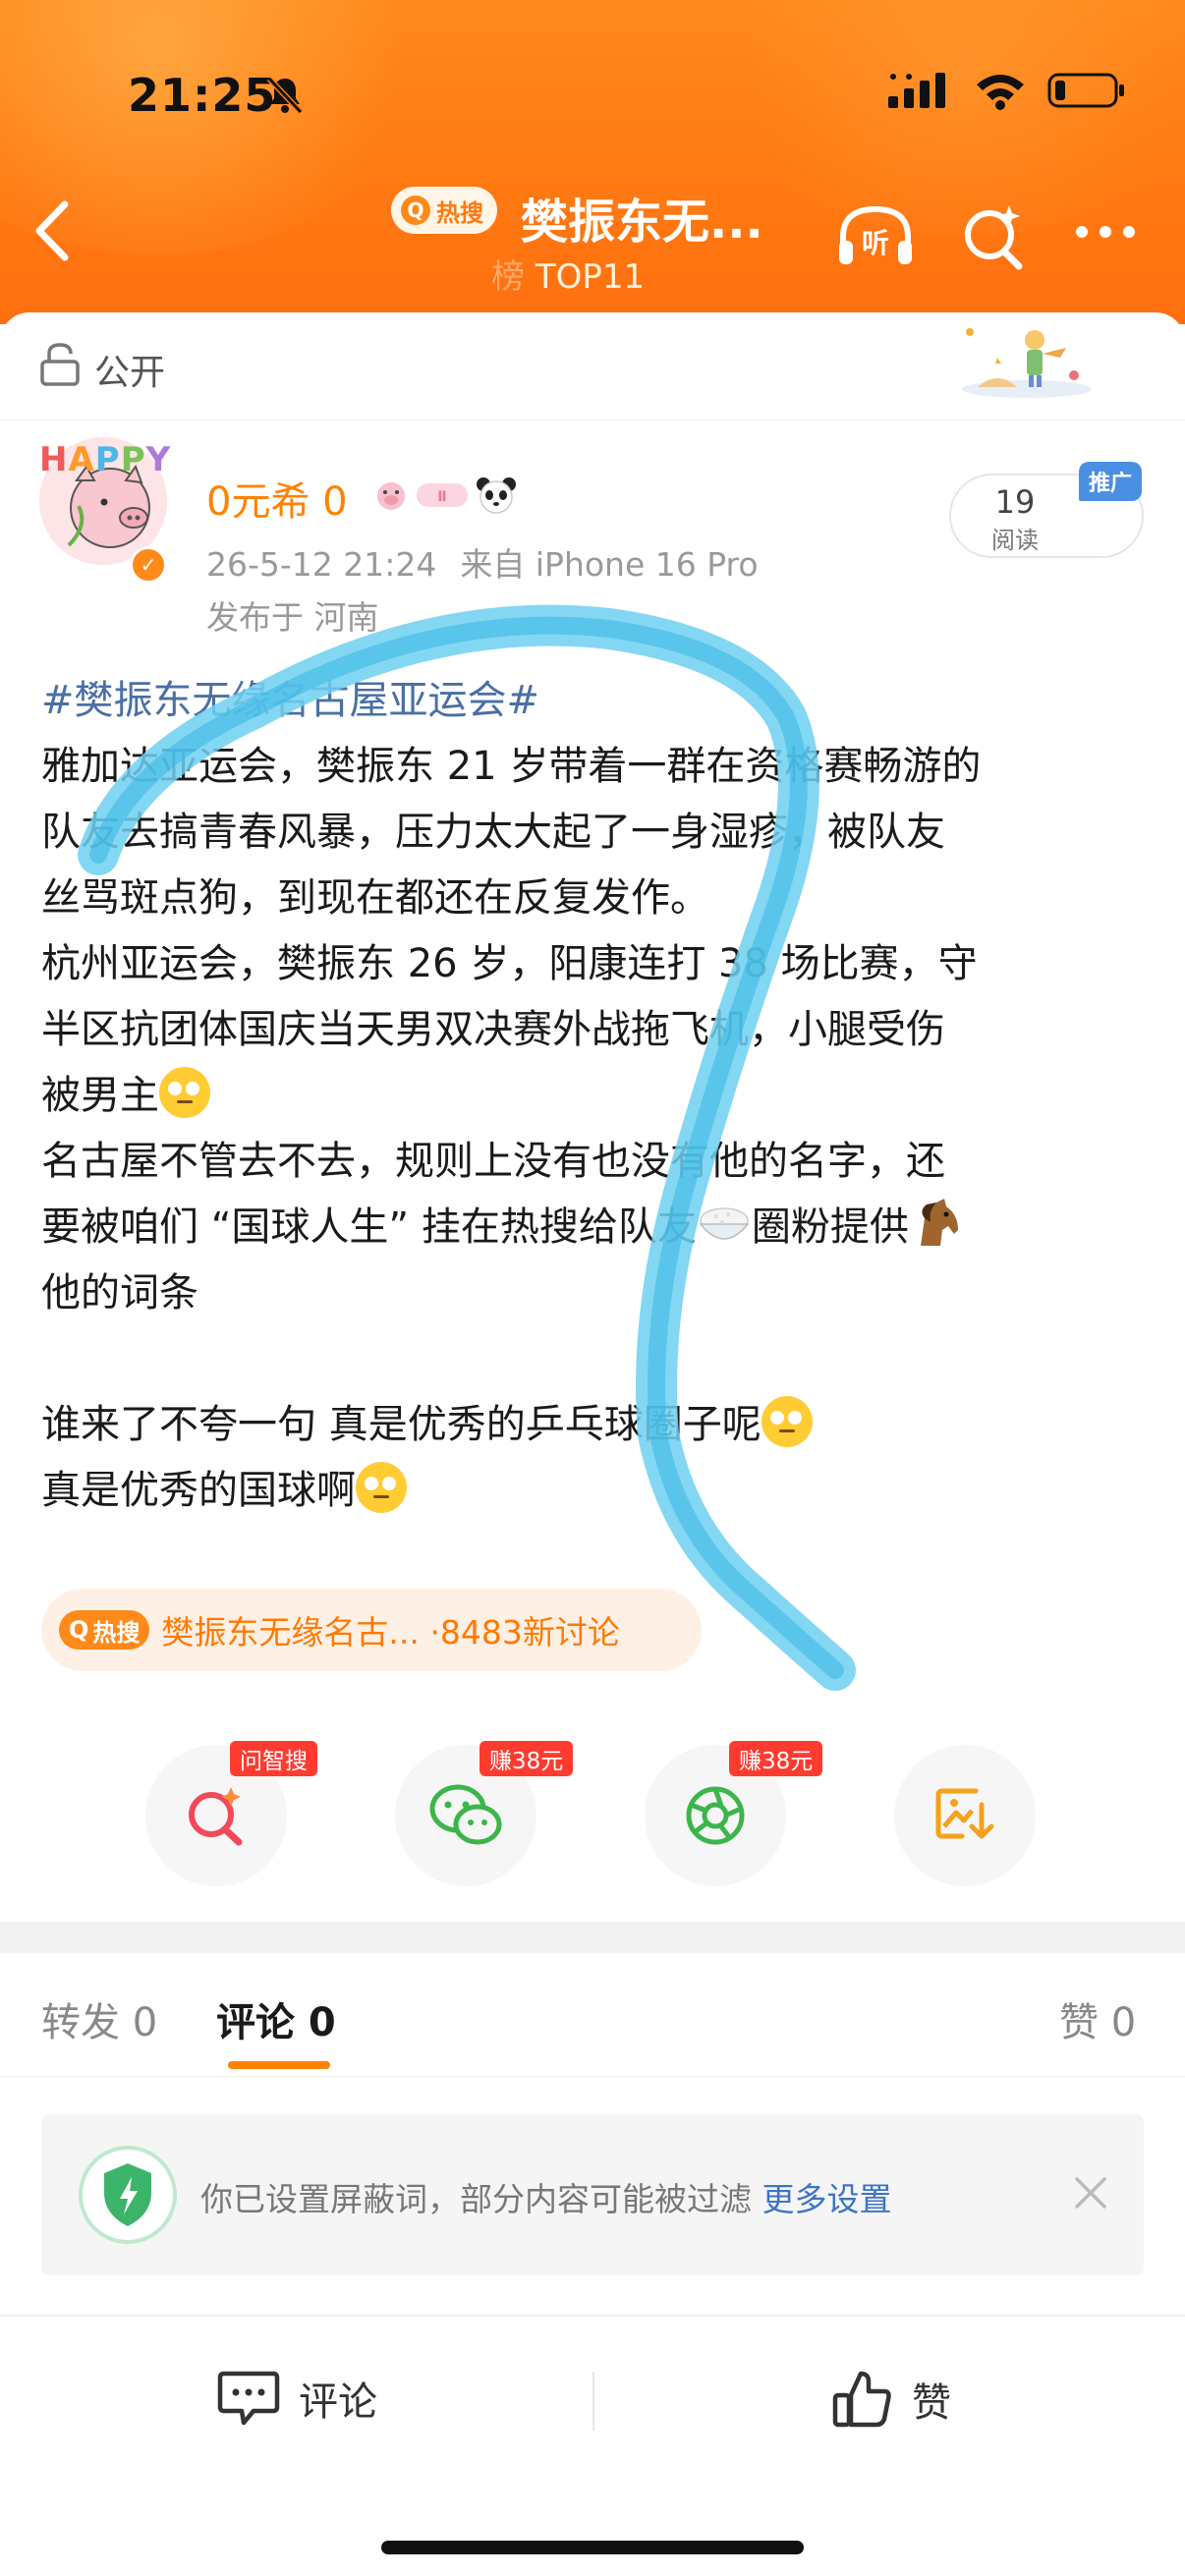 Image resolution: width=1185 pixels, height=2576 pixels. Describe the element at coordinates (100, 1095) in the screenshot. I see `post-line-text: 被男主` at that location.